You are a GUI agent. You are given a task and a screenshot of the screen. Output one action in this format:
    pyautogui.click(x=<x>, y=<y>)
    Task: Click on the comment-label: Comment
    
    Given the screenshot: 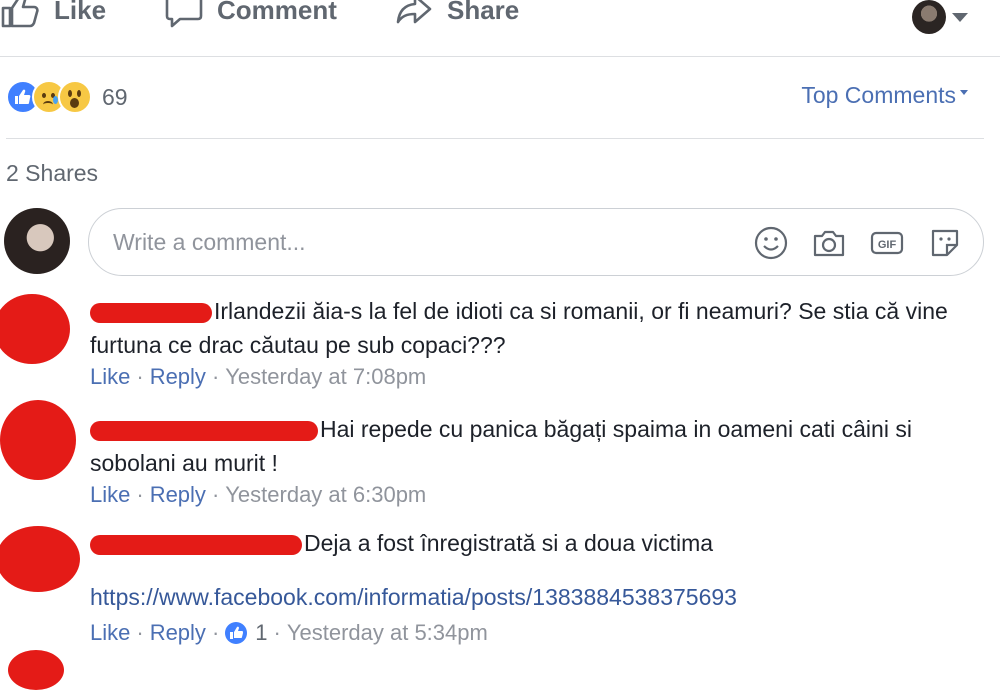 What is the action you would take?
    pyautogui.click(x=277, y=12)
    